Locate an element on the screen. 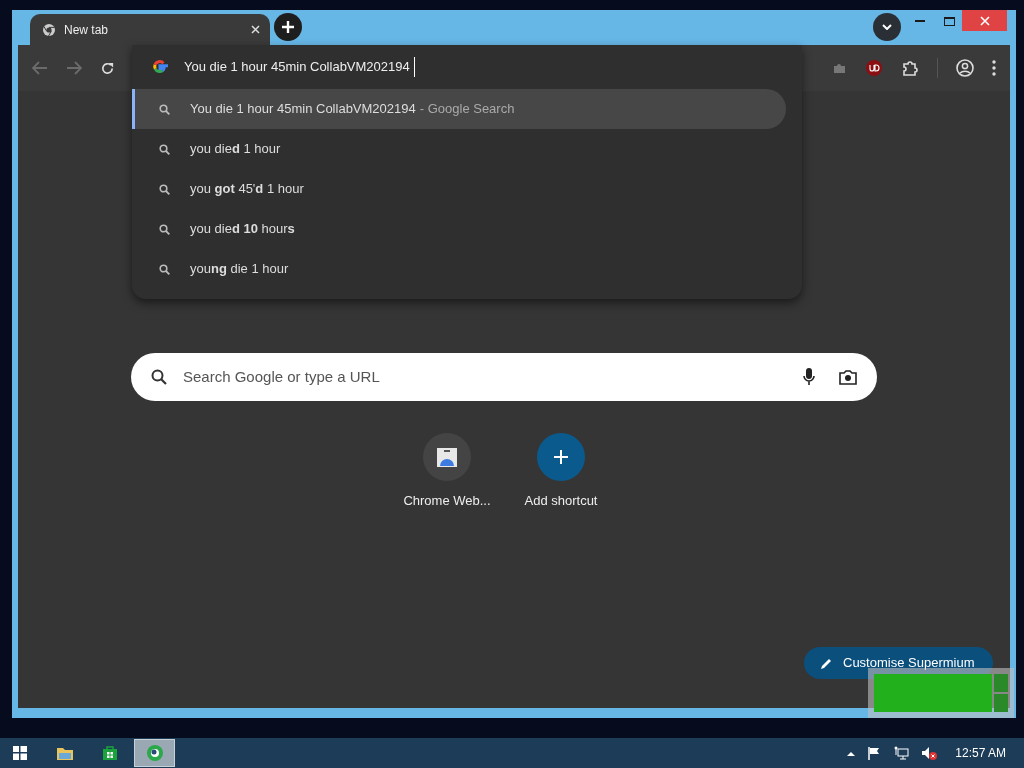  shortcut-tile: Add shortcut is located at coordinates (561, 472).